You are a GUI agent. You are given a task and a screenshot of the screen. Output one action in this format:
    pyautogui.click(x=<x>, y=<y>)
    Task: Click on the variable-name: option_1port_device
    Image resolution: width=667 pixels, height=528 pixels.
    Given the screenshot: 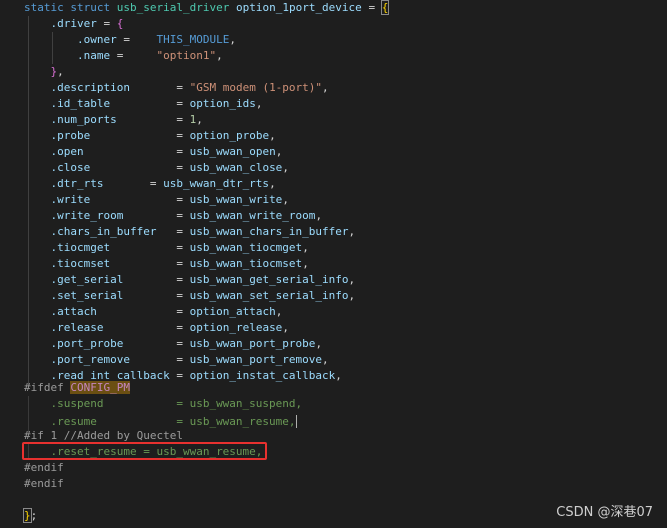 What is the action you would take?
    pyautogui.click(x=298, y=7)
    